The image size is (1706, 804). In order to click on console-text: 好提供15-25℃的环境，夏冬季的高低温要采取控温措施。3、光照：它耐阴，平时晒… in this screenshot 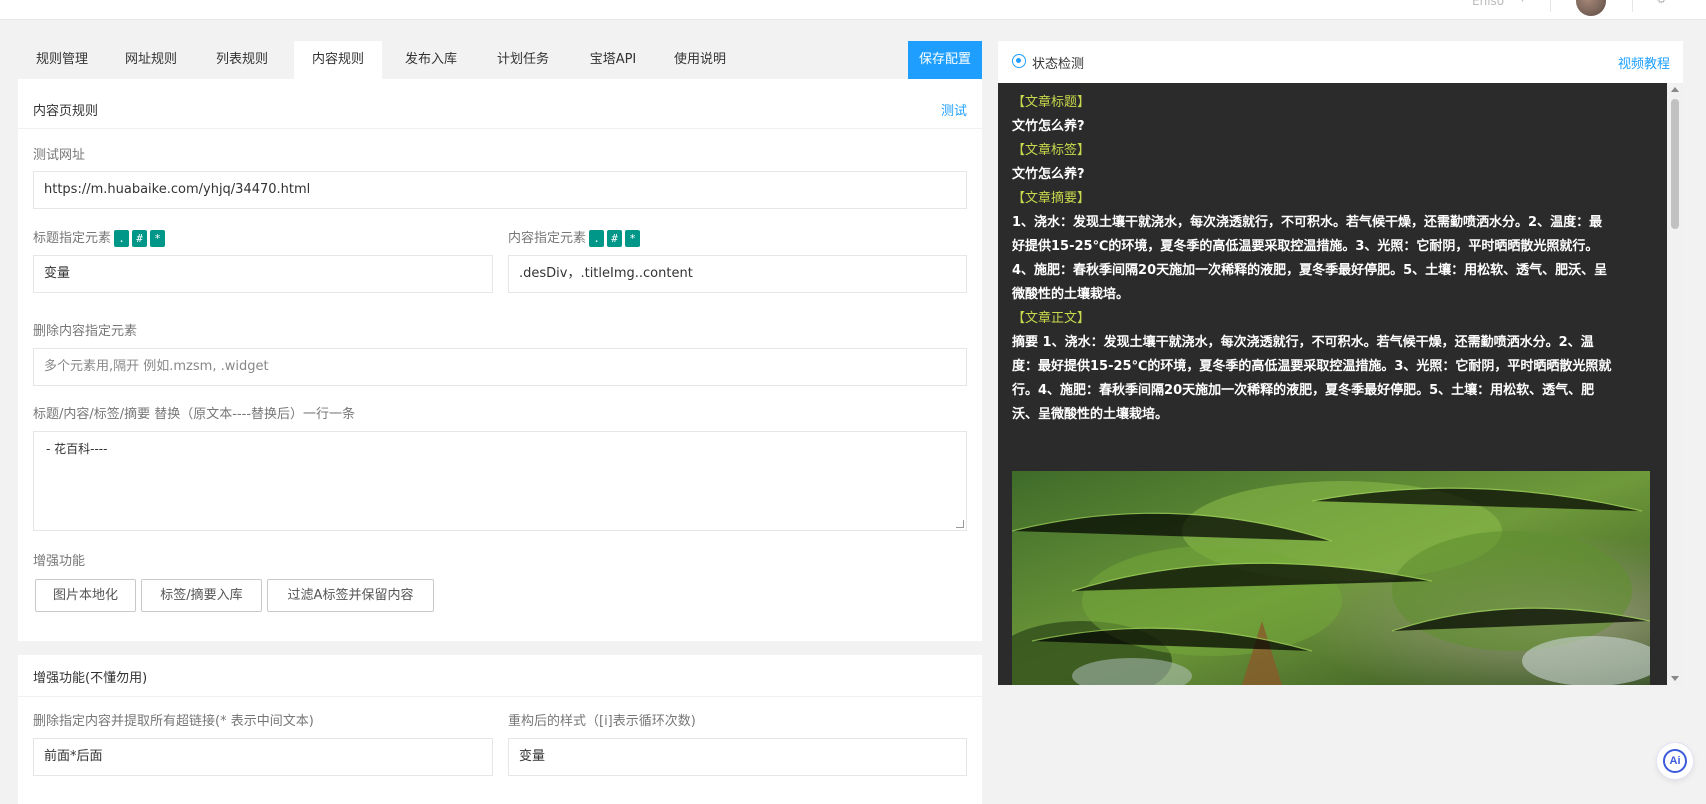, I will do `click(1305, 246)`.